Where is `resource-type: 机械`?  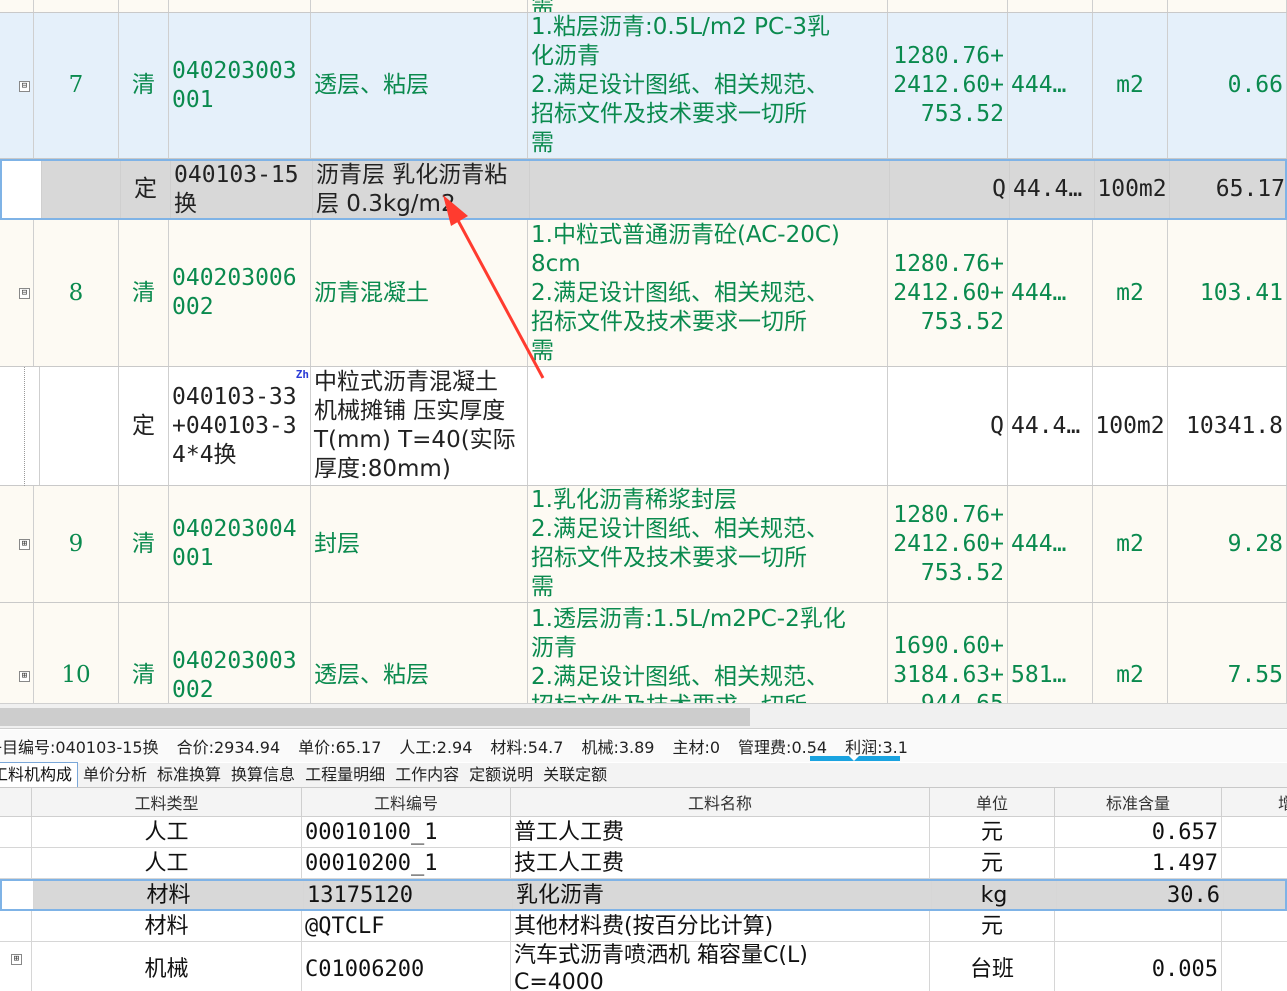
resource-type: 机械 is located at coordinates (167, 966).